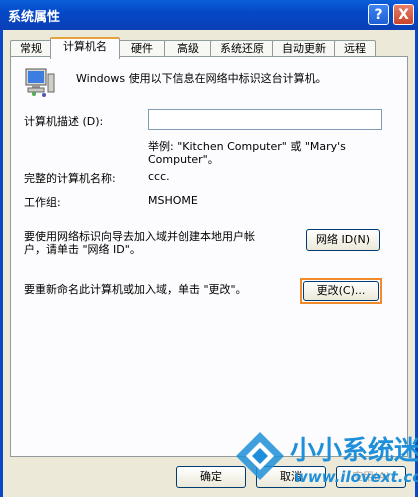 The width and height of the screenshot is (418, 497). What do you see at coordinates (354, 451) in the screenshot?
I see `watermark-brand: 小小系统迷` at bounding box center [354, 451].